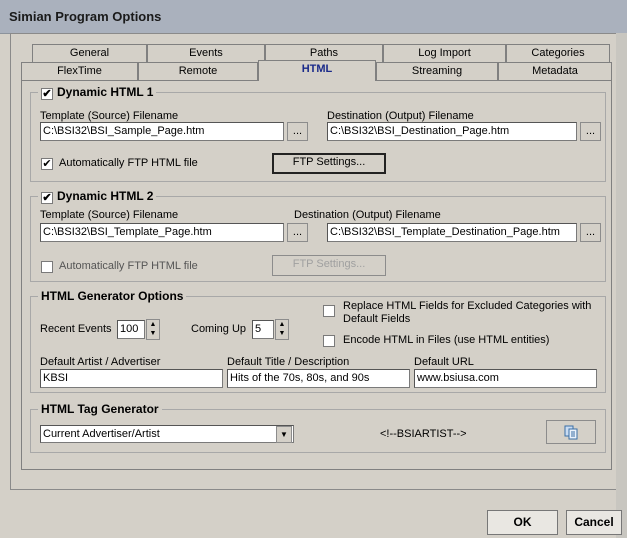 Image resolution: width=627 pixels, height=538 pixels. I want to click on dynamic-html-1-title: Dynamic HTML 1, so click(105, 92).